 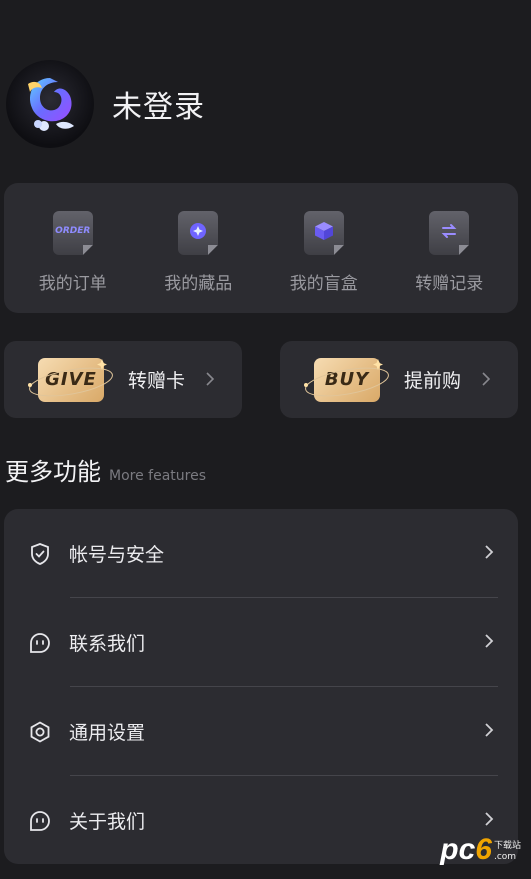 What do you see at coordinates (323, 284) in the screenshot?
I see `quick-action-label: 我的盲盒` at bounding box center [323, 284].